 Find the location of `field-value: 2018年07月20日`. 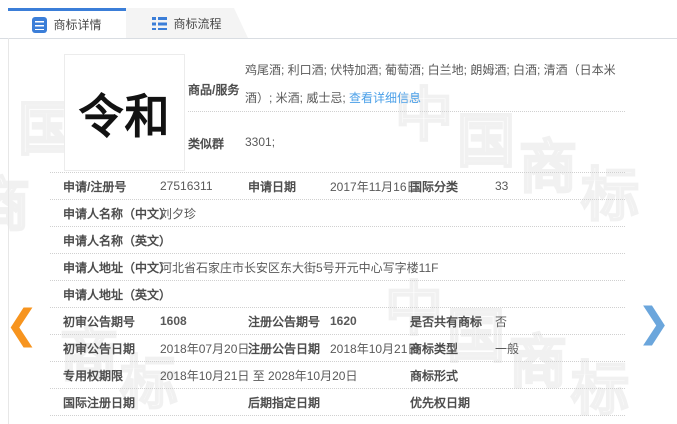

field-value: 2018年07月20日 is located at coordinates (205, 348).